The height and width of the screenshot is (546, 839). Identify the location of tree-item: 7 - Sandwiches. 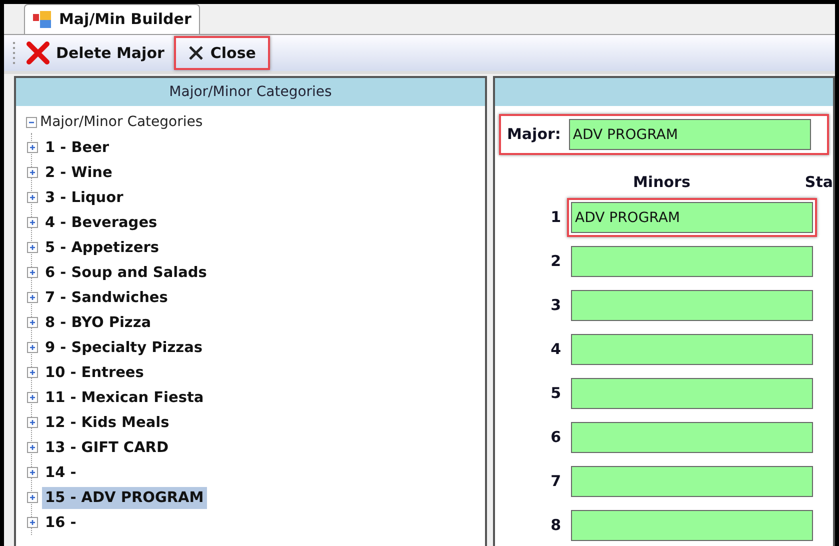
(106, 297).